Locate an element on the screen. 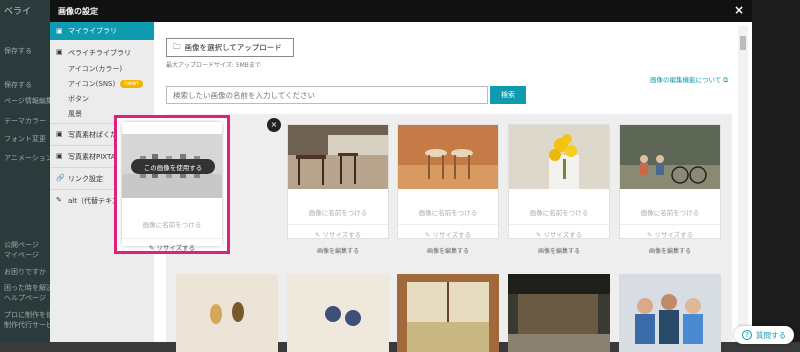  scrollbar is located at coordinates (743, 184).